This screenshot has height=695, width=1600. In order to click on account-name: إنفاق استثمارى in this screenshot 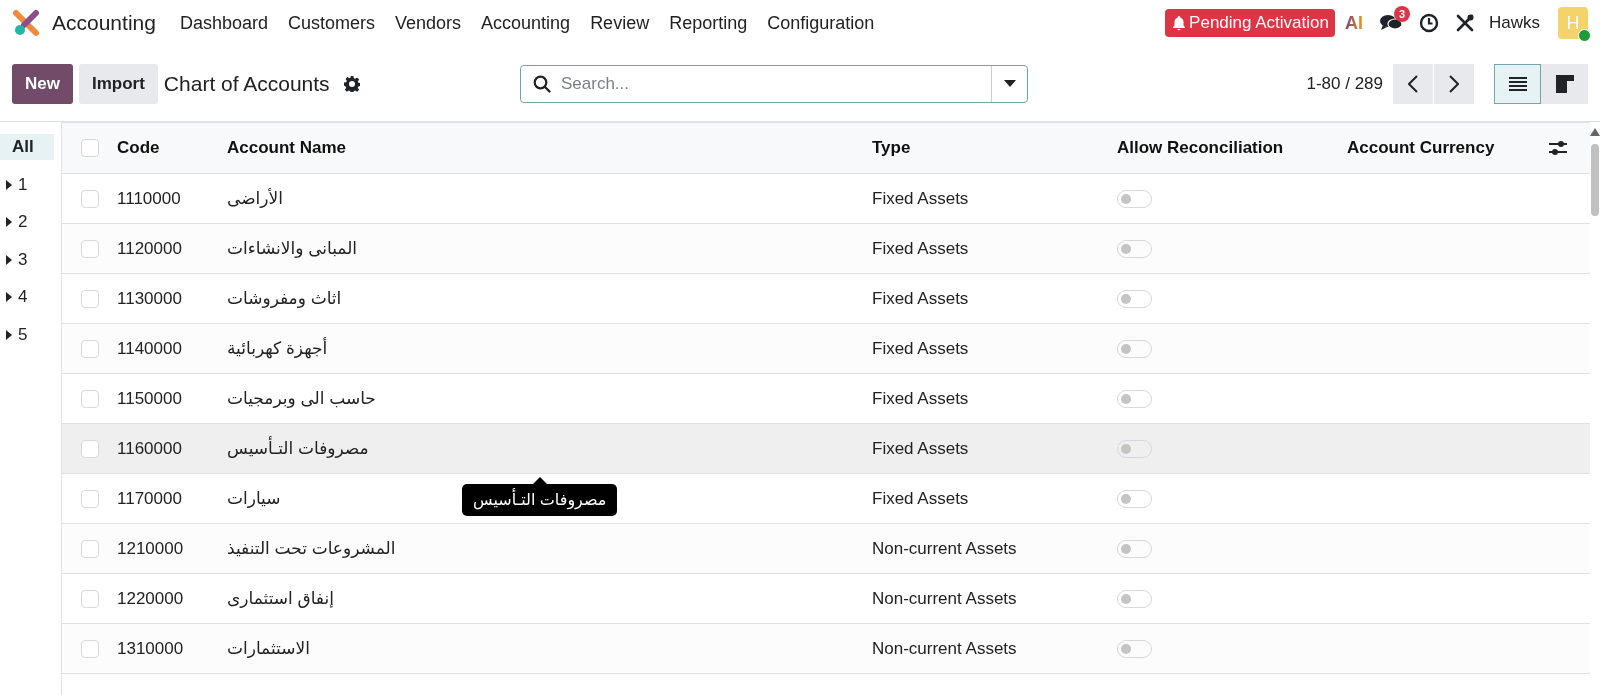, I will do `click(280, 598)`.